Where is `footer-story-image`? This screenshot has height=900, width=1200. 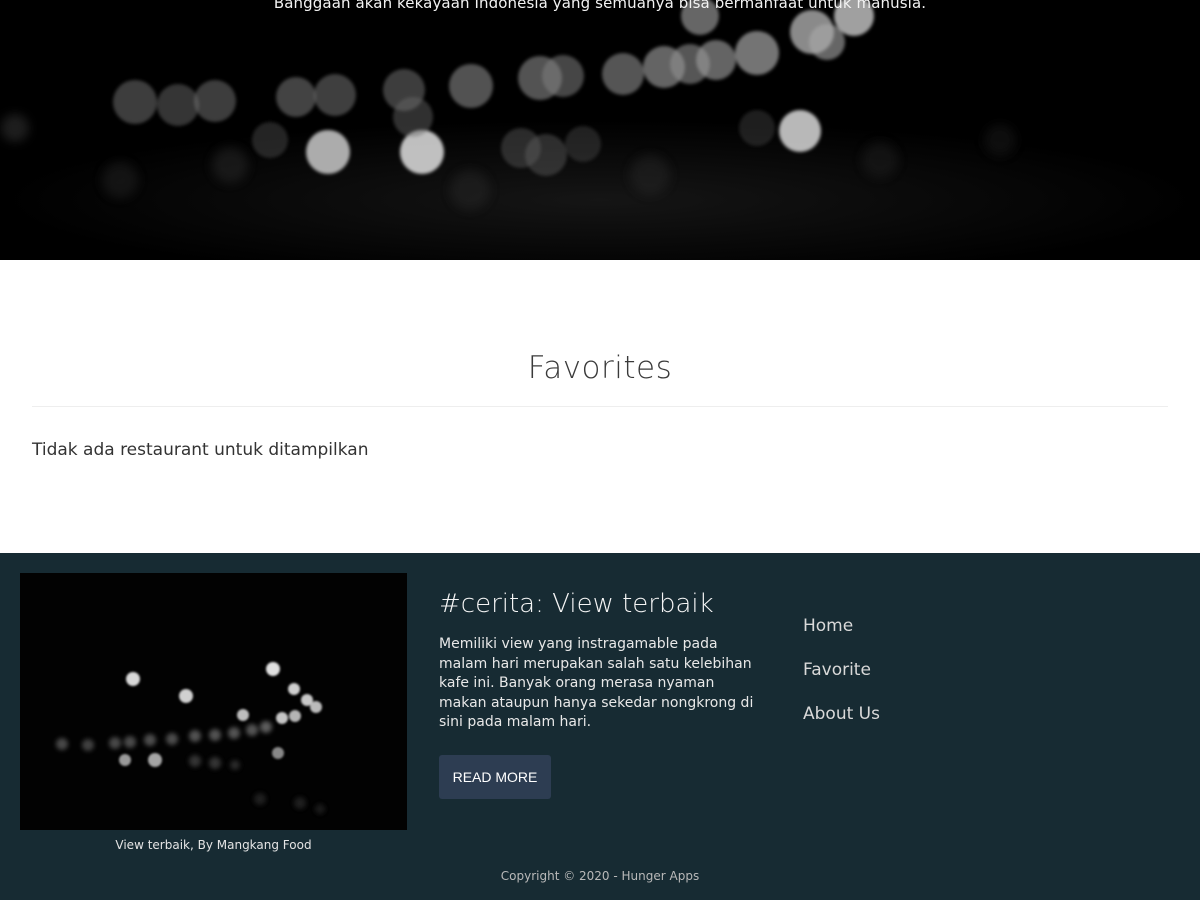 footer-story-image is located at coordinates (213, 701).